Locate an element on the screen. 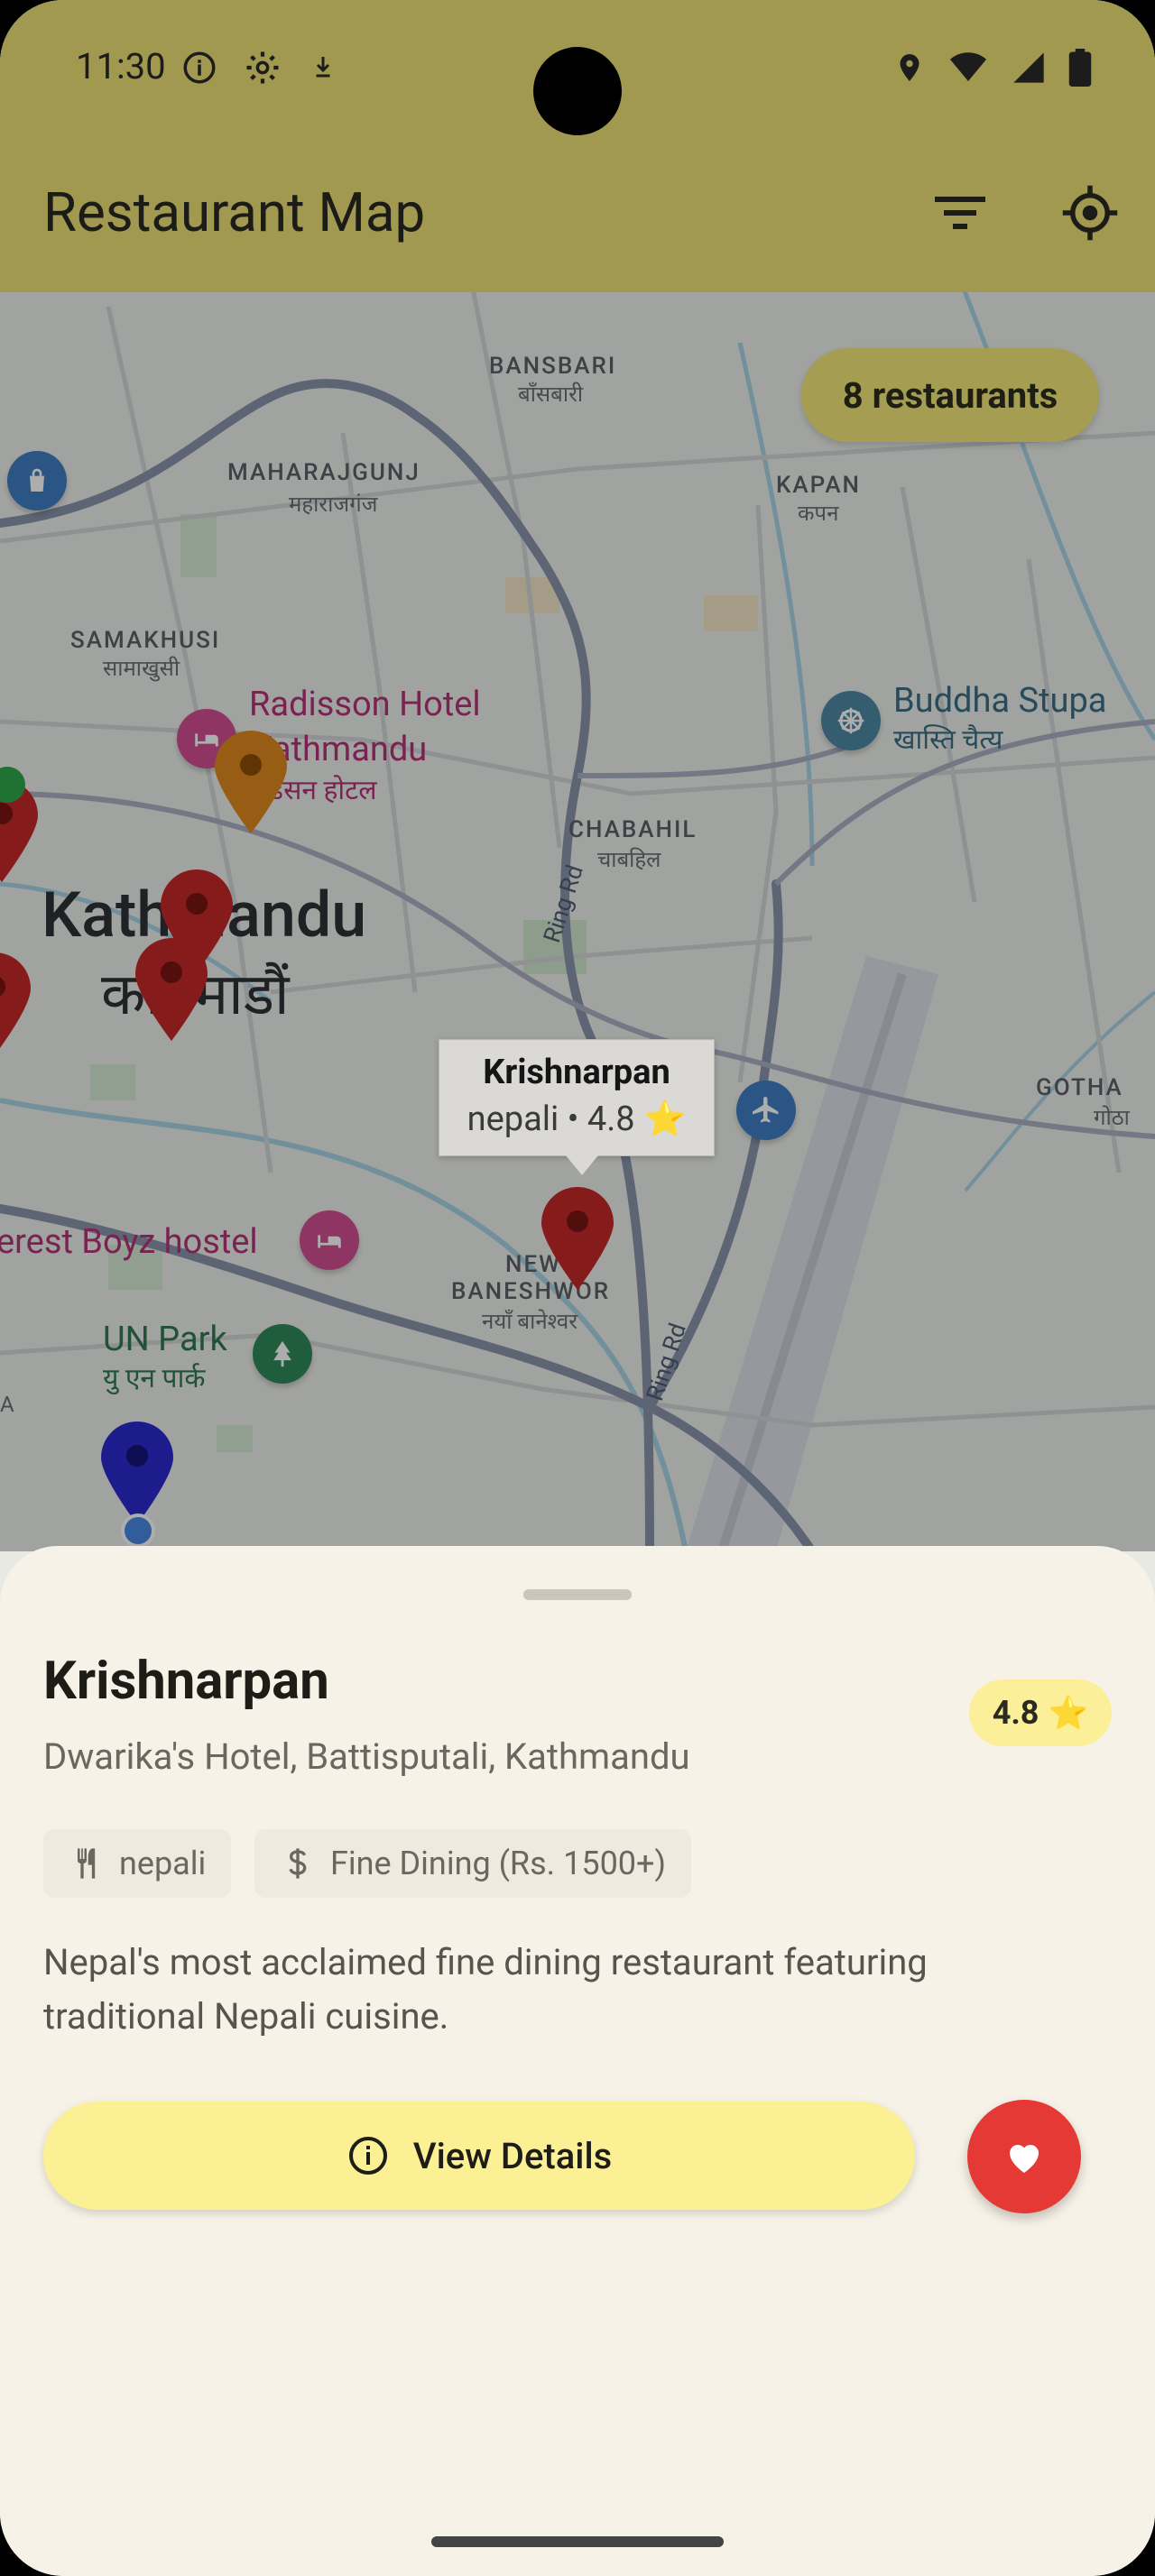  favorite-button is located at coordinates (1024, 2156).